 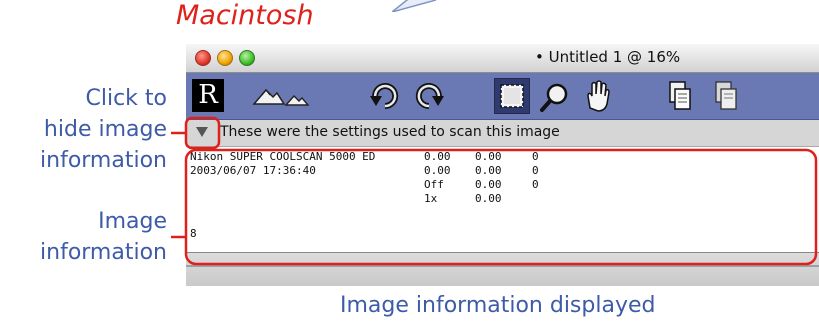 What do you see at coordinates (103, 252) in the screenshot?
I see `image-info-callout-line2: information` at bounding box center [103, 252].